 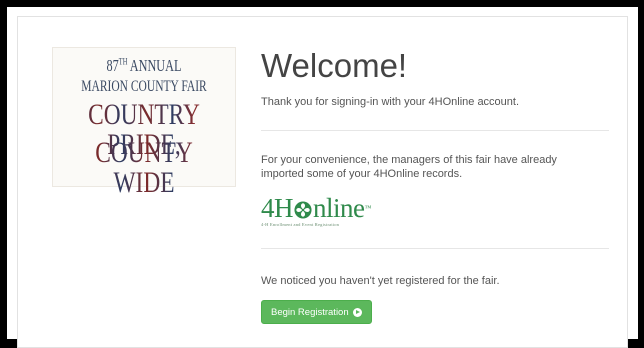 What do you see at coordinates (316, 312) in the screenshot?
I see `begin-registration-button: Begin Registration` at bounding box center [316, 312].